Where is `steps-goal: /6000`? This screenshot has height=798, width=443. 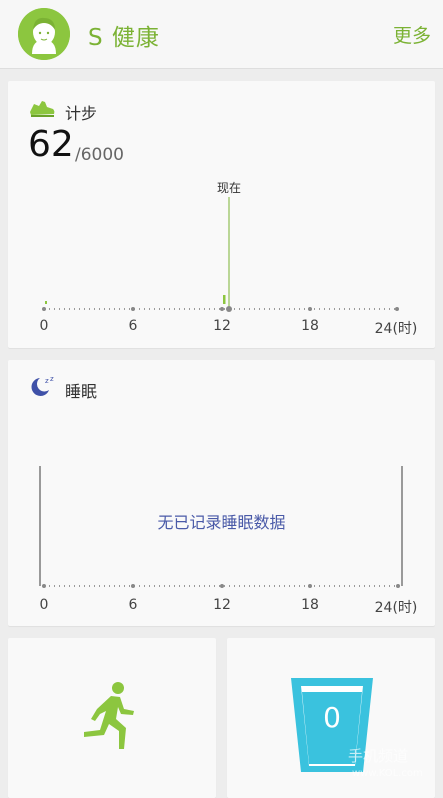
steps-goal: /6000 is located at coordinates (99, 155).